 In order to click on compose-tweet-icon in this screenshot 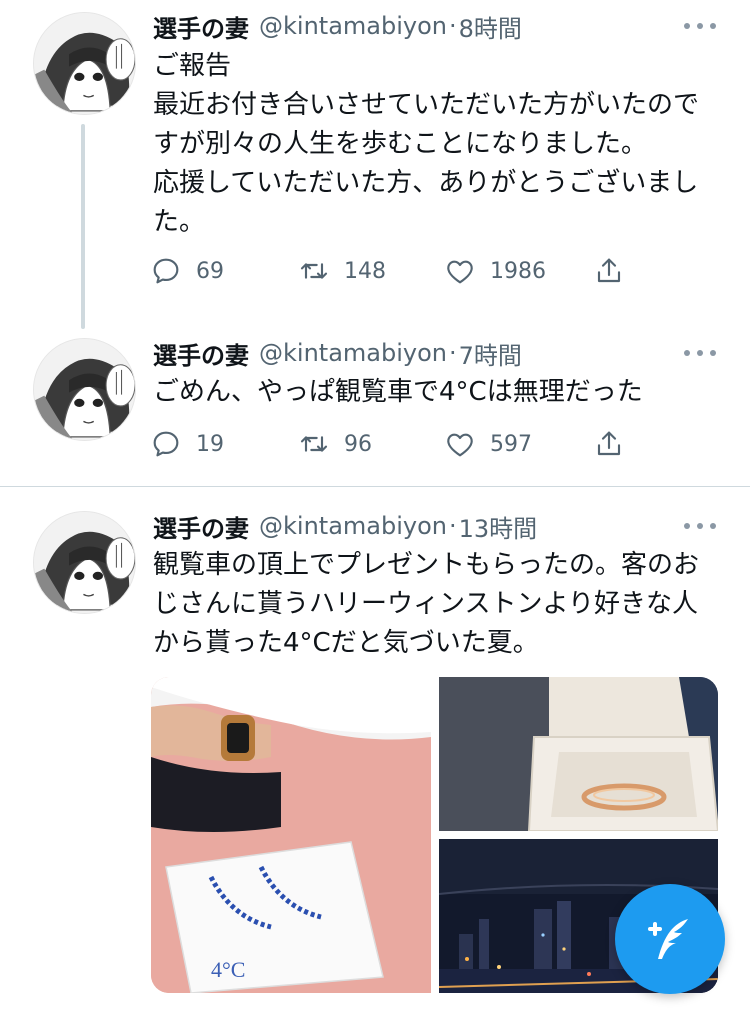, I will do `click(668, 939)`.